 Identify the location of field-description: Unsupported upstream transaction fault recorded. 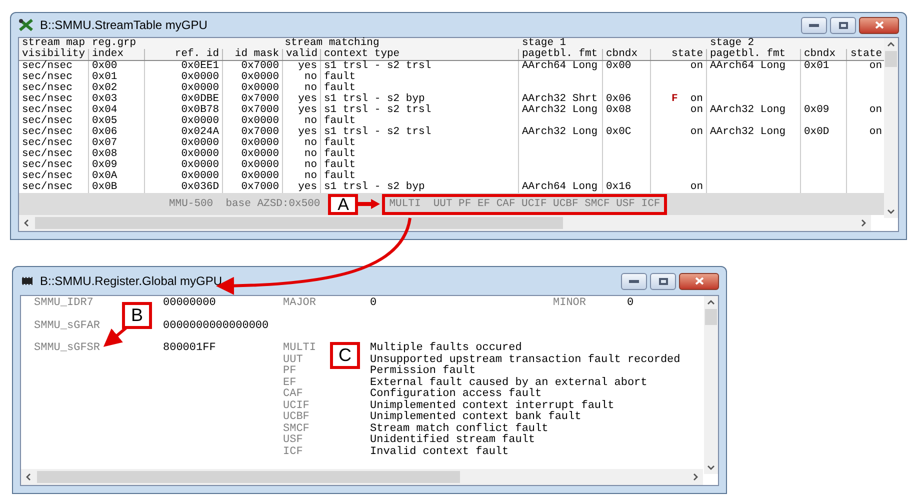
(525, 360).